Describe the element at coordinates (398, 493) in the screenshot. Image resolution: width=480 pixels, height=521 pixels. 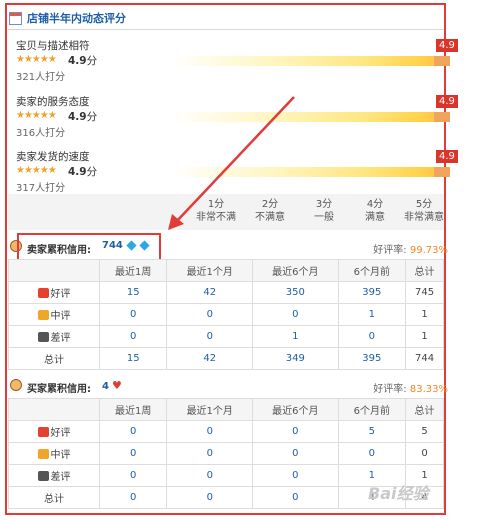
I see `watermark: Bai经验` at that location.